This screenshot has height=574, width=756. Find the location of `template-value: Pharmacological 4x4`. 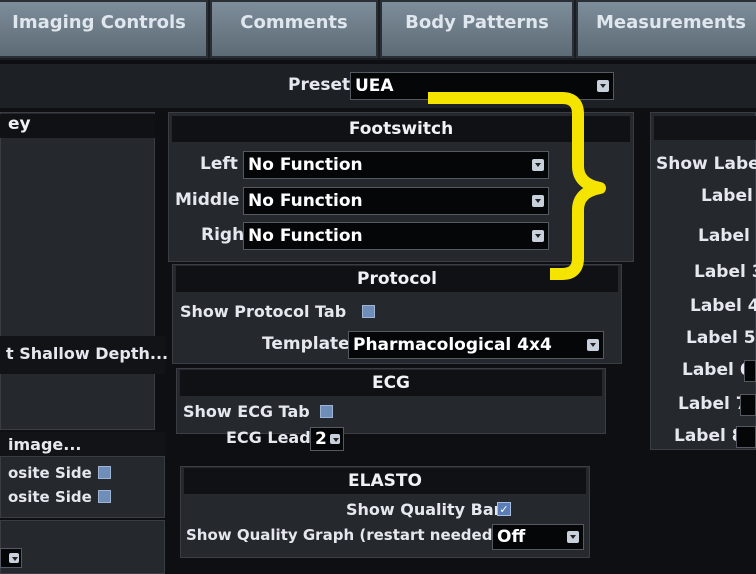

template-value: Pharmacological 4x4 is located at coordinates (452, 345).